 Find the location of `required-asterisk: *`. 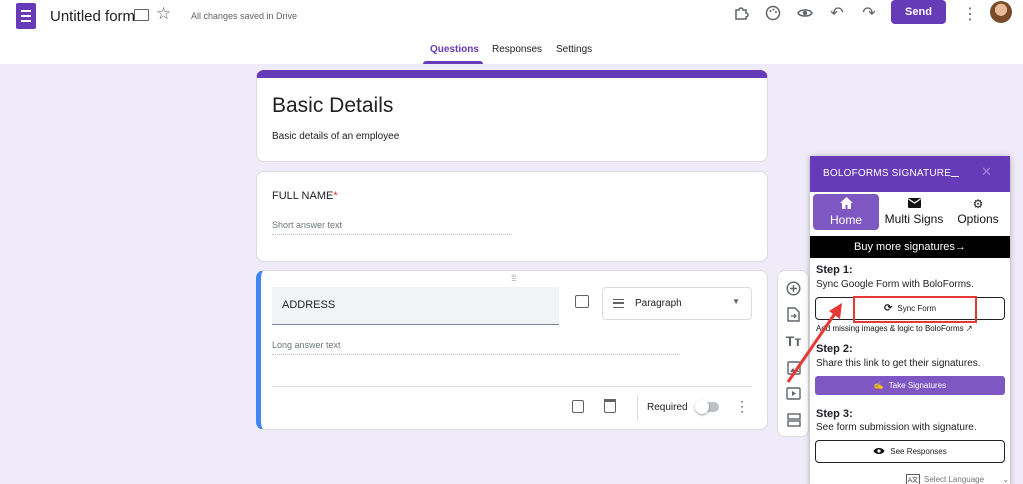

required-asterisk: * is located at coordinates (335, 196).